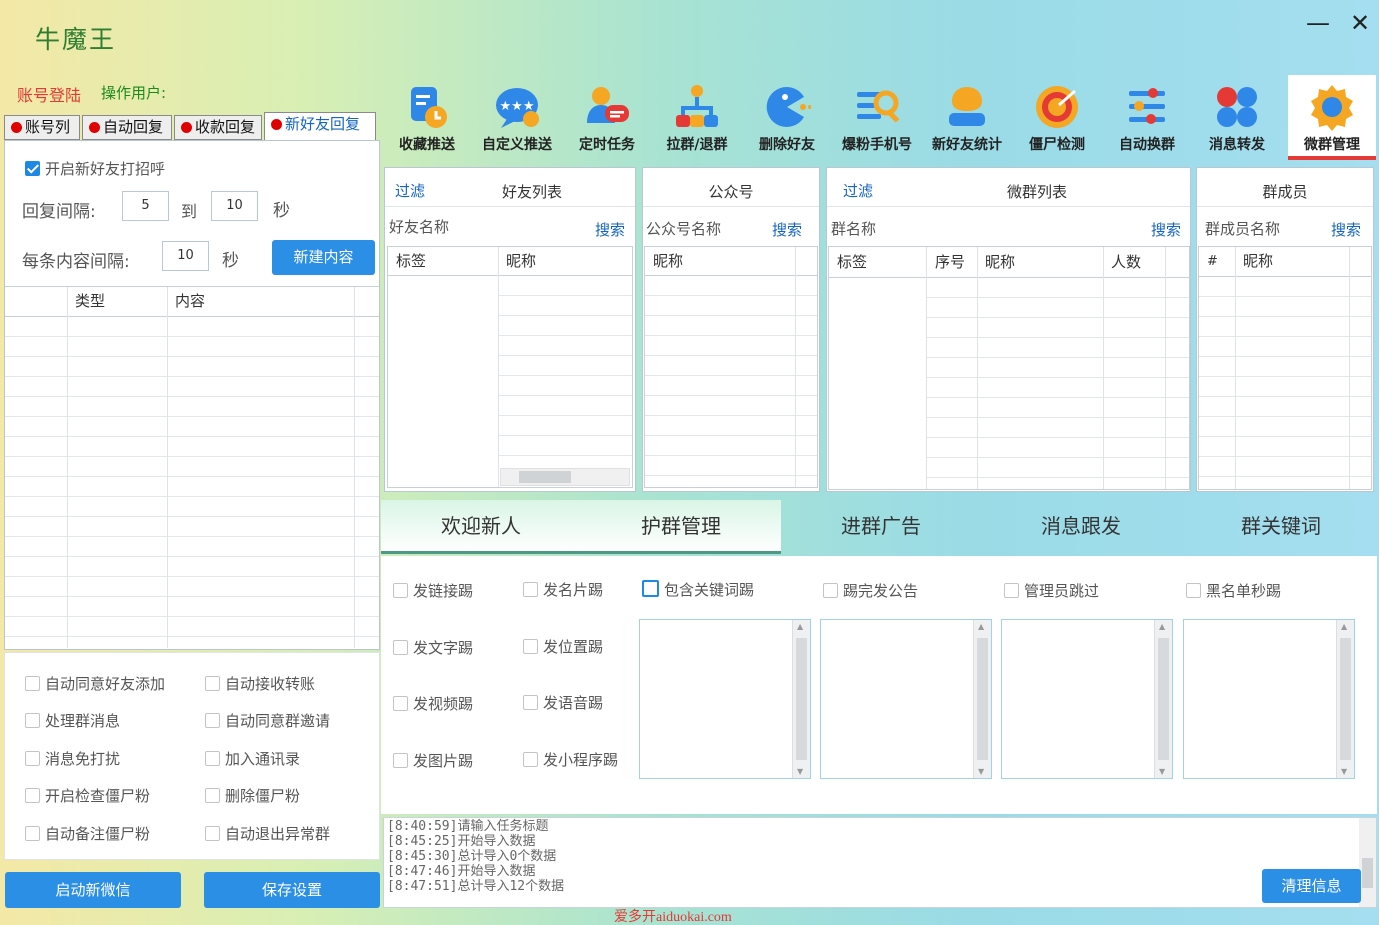 The image size is (1379, 925). Describe the element at coordinates (570, 759) in the screenshot. I see `kick-on-miniprogram-checkbox: 发小程序踢` at that location.